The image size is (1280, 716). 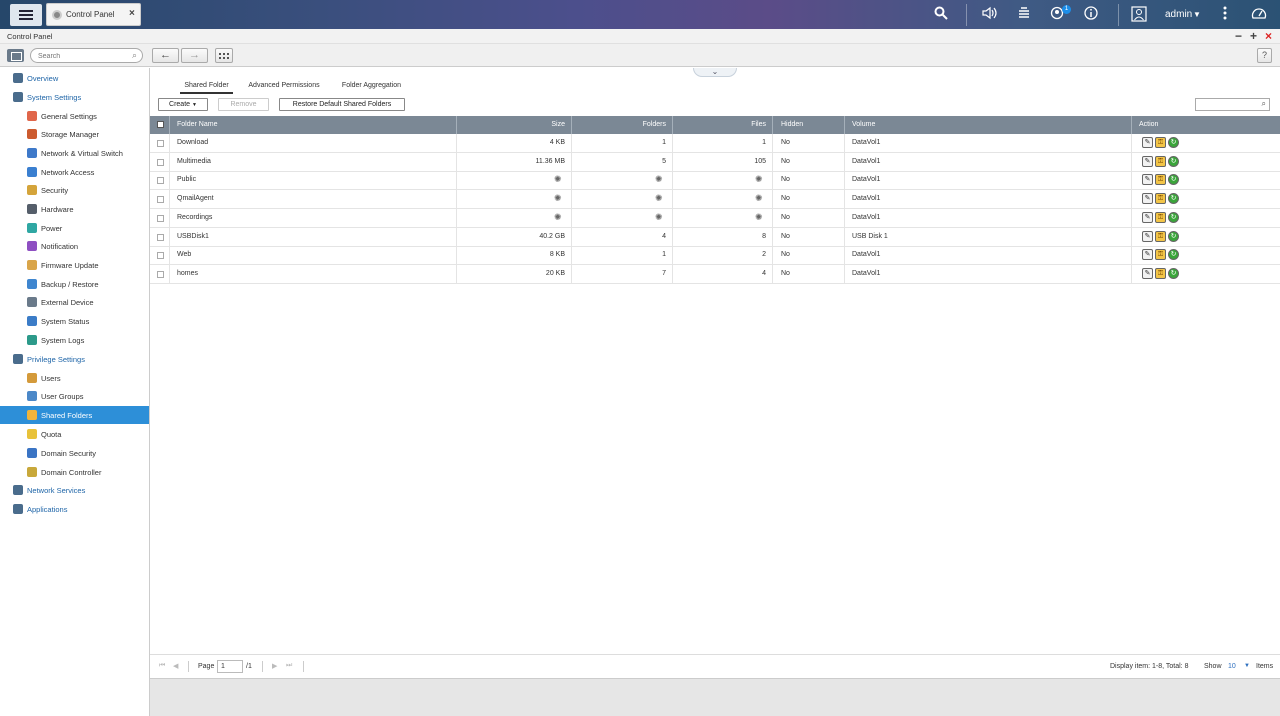 What do you see at coordinates (74, 97) in the screenshot?
I see `sidebar-item-system-settings: System Settings` at bounding box center [74, 97].